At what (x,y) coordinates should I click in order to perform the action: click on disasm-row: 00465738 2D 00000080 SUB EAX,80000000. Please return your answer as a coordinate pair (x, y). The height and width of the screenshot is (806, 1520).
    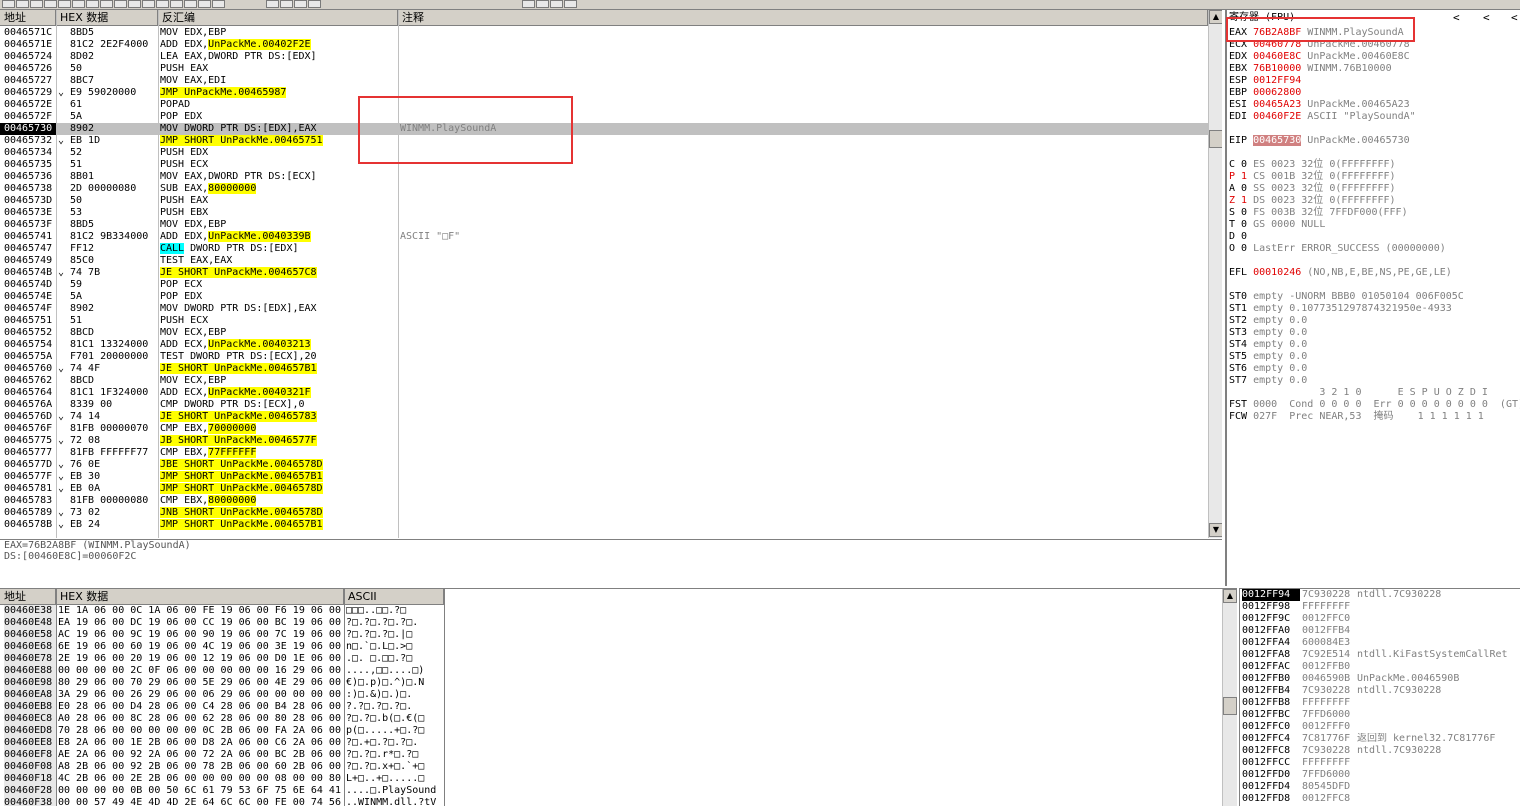
    Looking at the image, I should click on (604, 189).